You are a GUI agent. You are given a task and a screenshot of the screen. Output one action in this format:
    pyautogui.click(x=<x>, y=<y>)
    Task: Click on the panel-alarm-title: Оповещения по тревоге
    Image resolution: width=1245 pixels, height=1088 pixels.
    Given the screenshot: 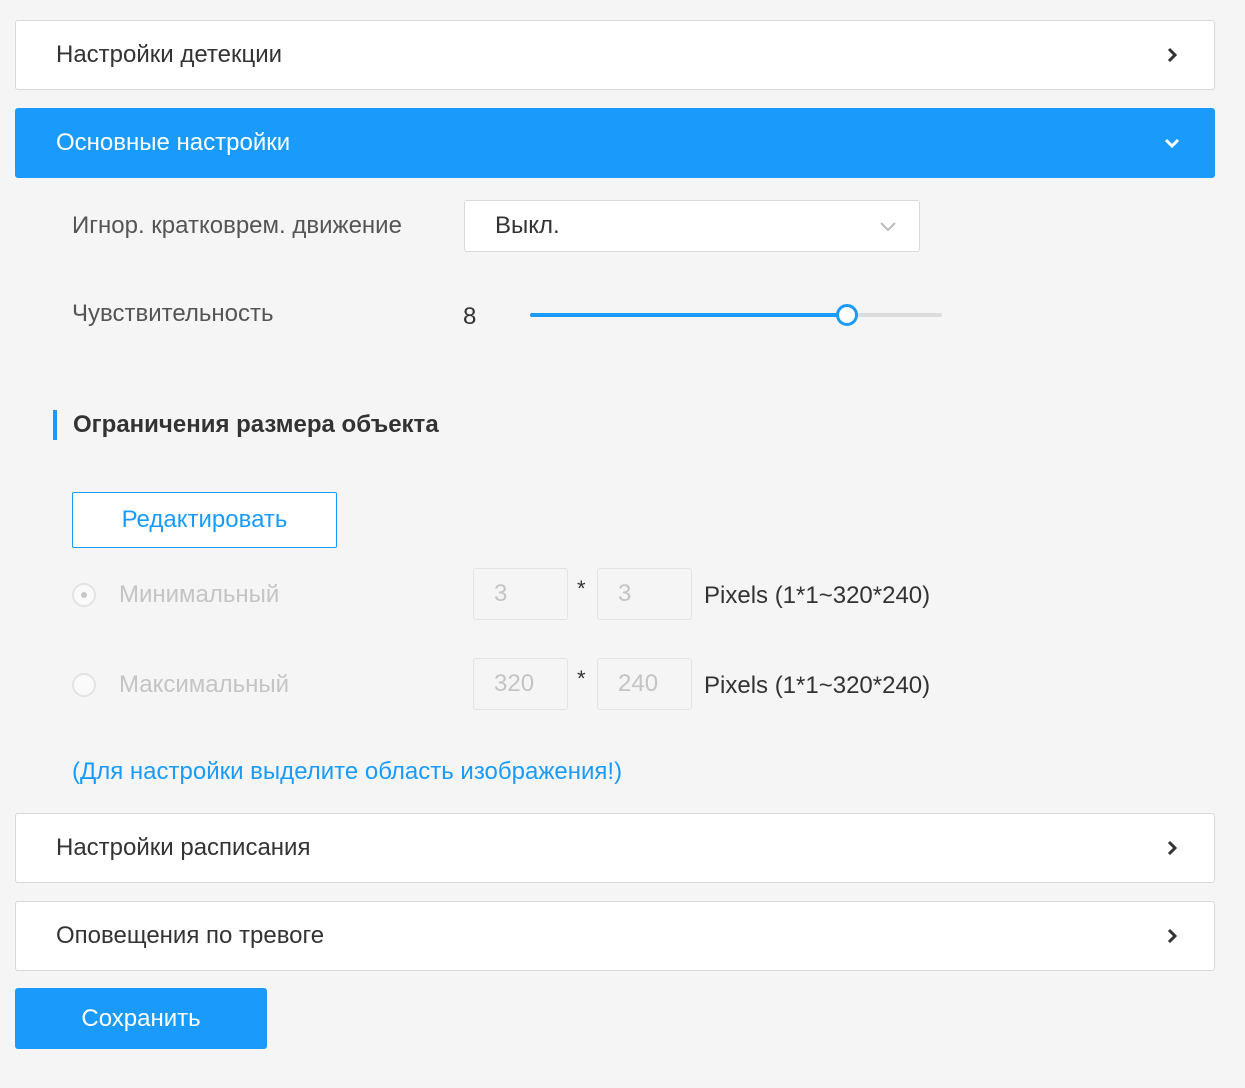 What is the action you would take?
    pyautogui.click(x=190, y=935)
    